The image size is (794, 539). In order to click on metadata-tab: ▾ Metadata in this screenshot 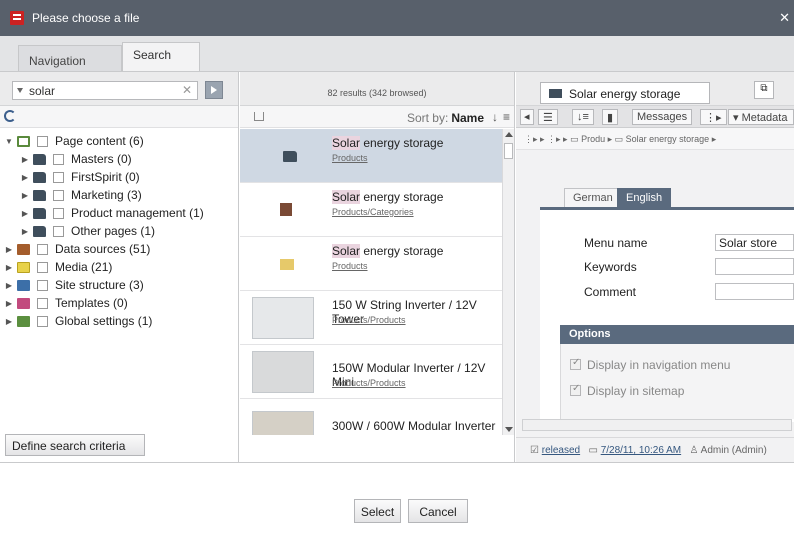, I will do `click(761, 117)`.